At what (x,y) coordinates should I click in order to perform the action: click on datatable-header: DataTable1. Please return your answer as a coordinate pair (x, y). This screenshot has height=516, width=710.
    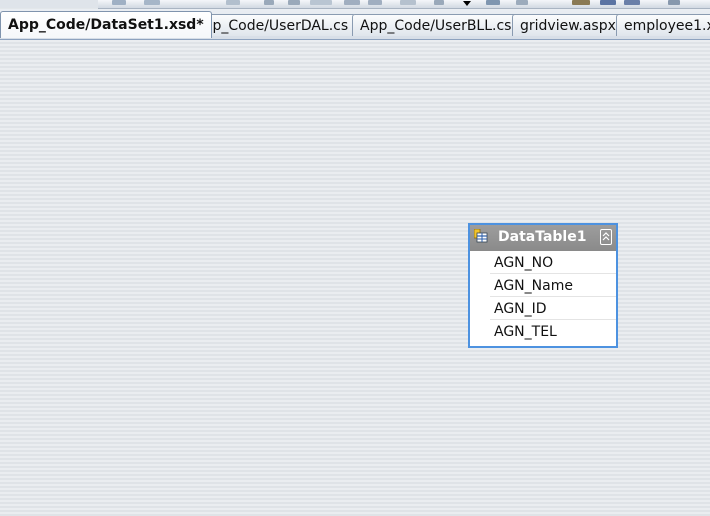
    Looking at the image, I should click on (543, 238).